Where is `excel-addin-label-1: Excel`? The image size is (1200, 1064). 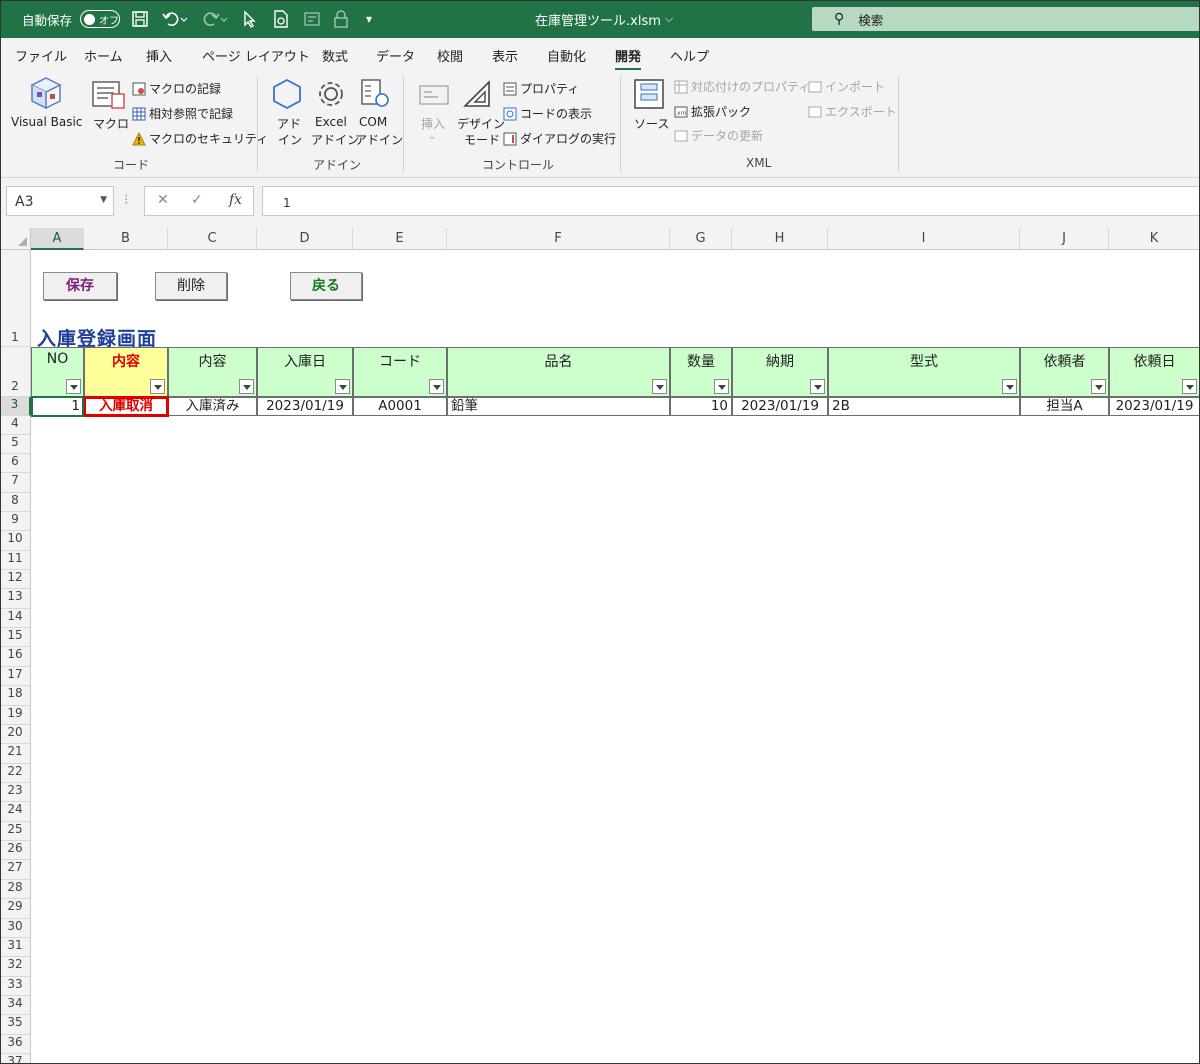 excel-addin-label-1: Excel is located at coordinates (331, 122).